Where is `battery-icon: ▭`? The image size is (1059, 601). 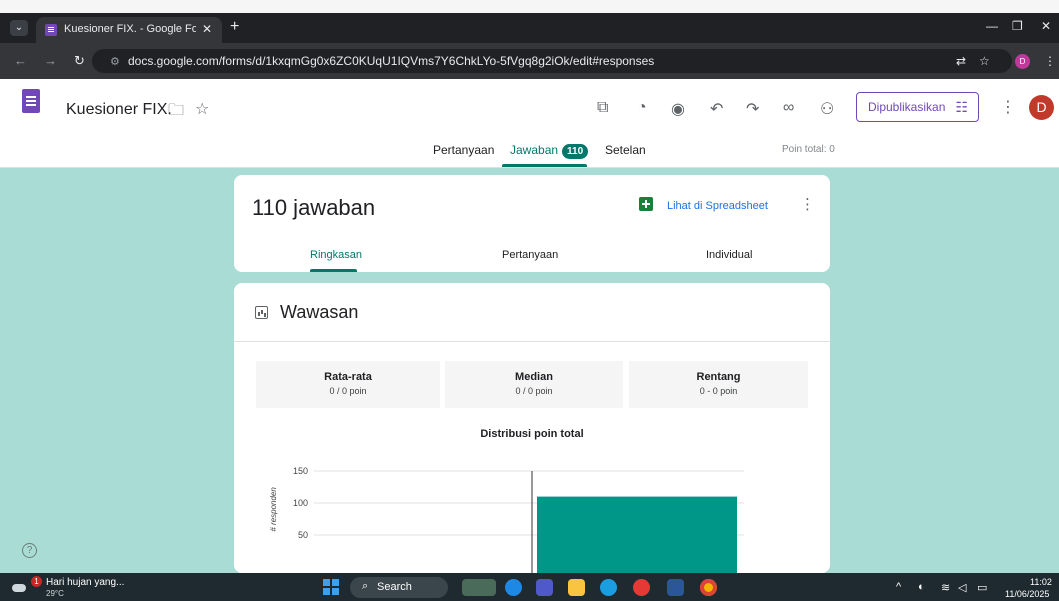
battery-icon: ▭ is located at coordinates (982, 587).